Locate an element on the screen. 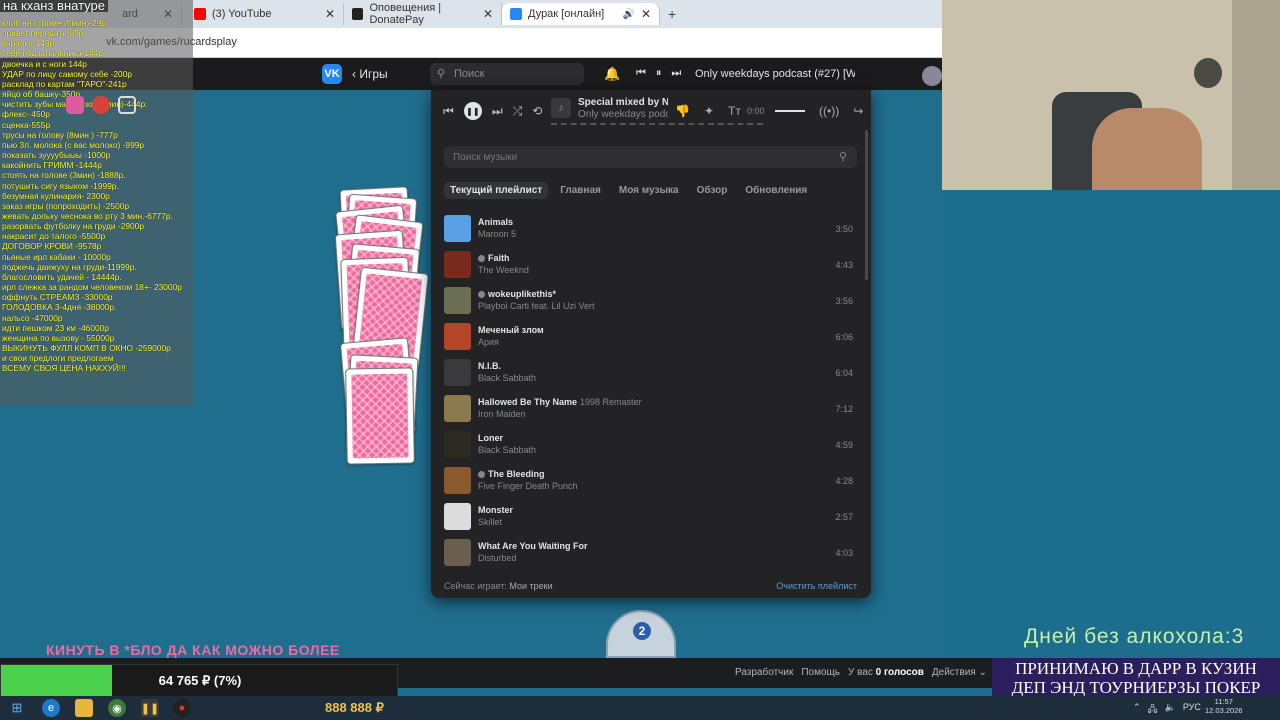 This screenshot has height=720, width=1280. track-row: Loner Black Sabbath 4:59 is located at coordinates (651, 444).